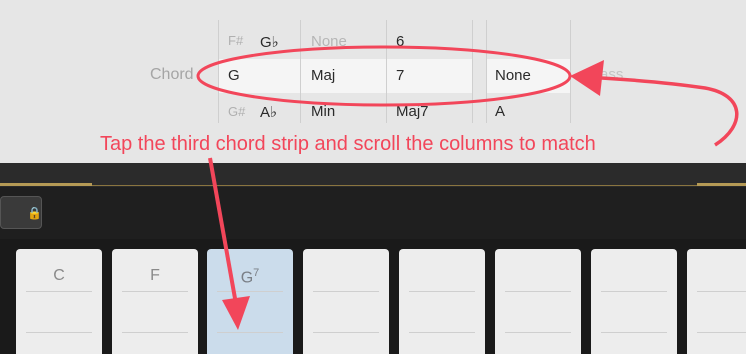 This screenshot has width=746, height=354. Describe the element at coordinates (236, 313) in the screenshot. I see `annotation-arrowhead-down` at that location.